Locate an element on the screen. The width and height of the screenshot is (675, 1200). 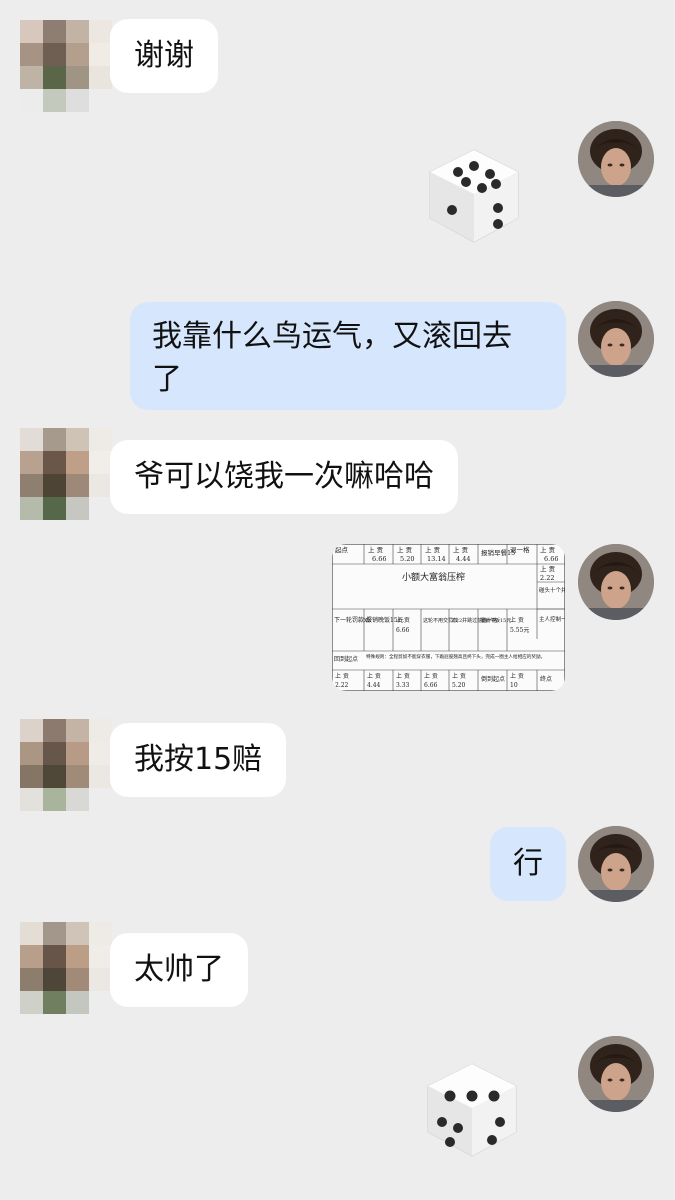
message-line: 我靠什么鸟运气，又滚回去 is located at coordinates (332, 336).